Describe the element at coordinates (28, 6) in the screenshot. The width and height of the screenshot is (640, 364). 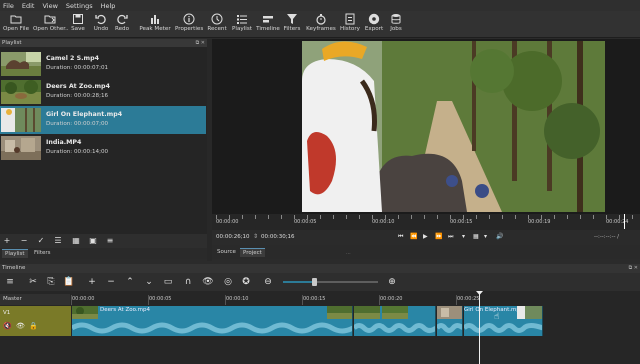
I see `menu-edit: Edit` at that location.